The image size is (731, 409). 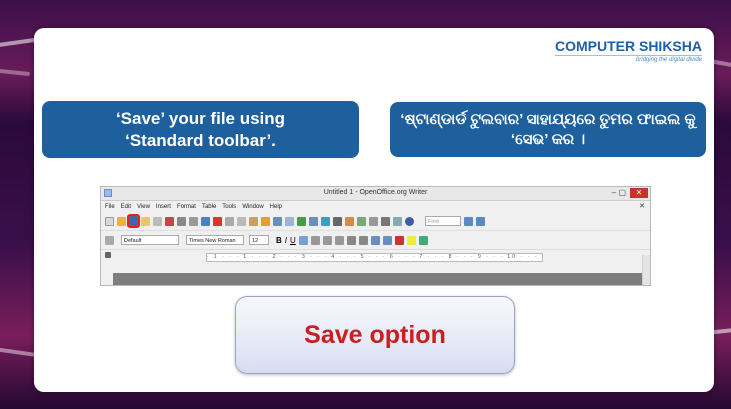 I want to click on menu-window: Window, so click(x=252, y=207).